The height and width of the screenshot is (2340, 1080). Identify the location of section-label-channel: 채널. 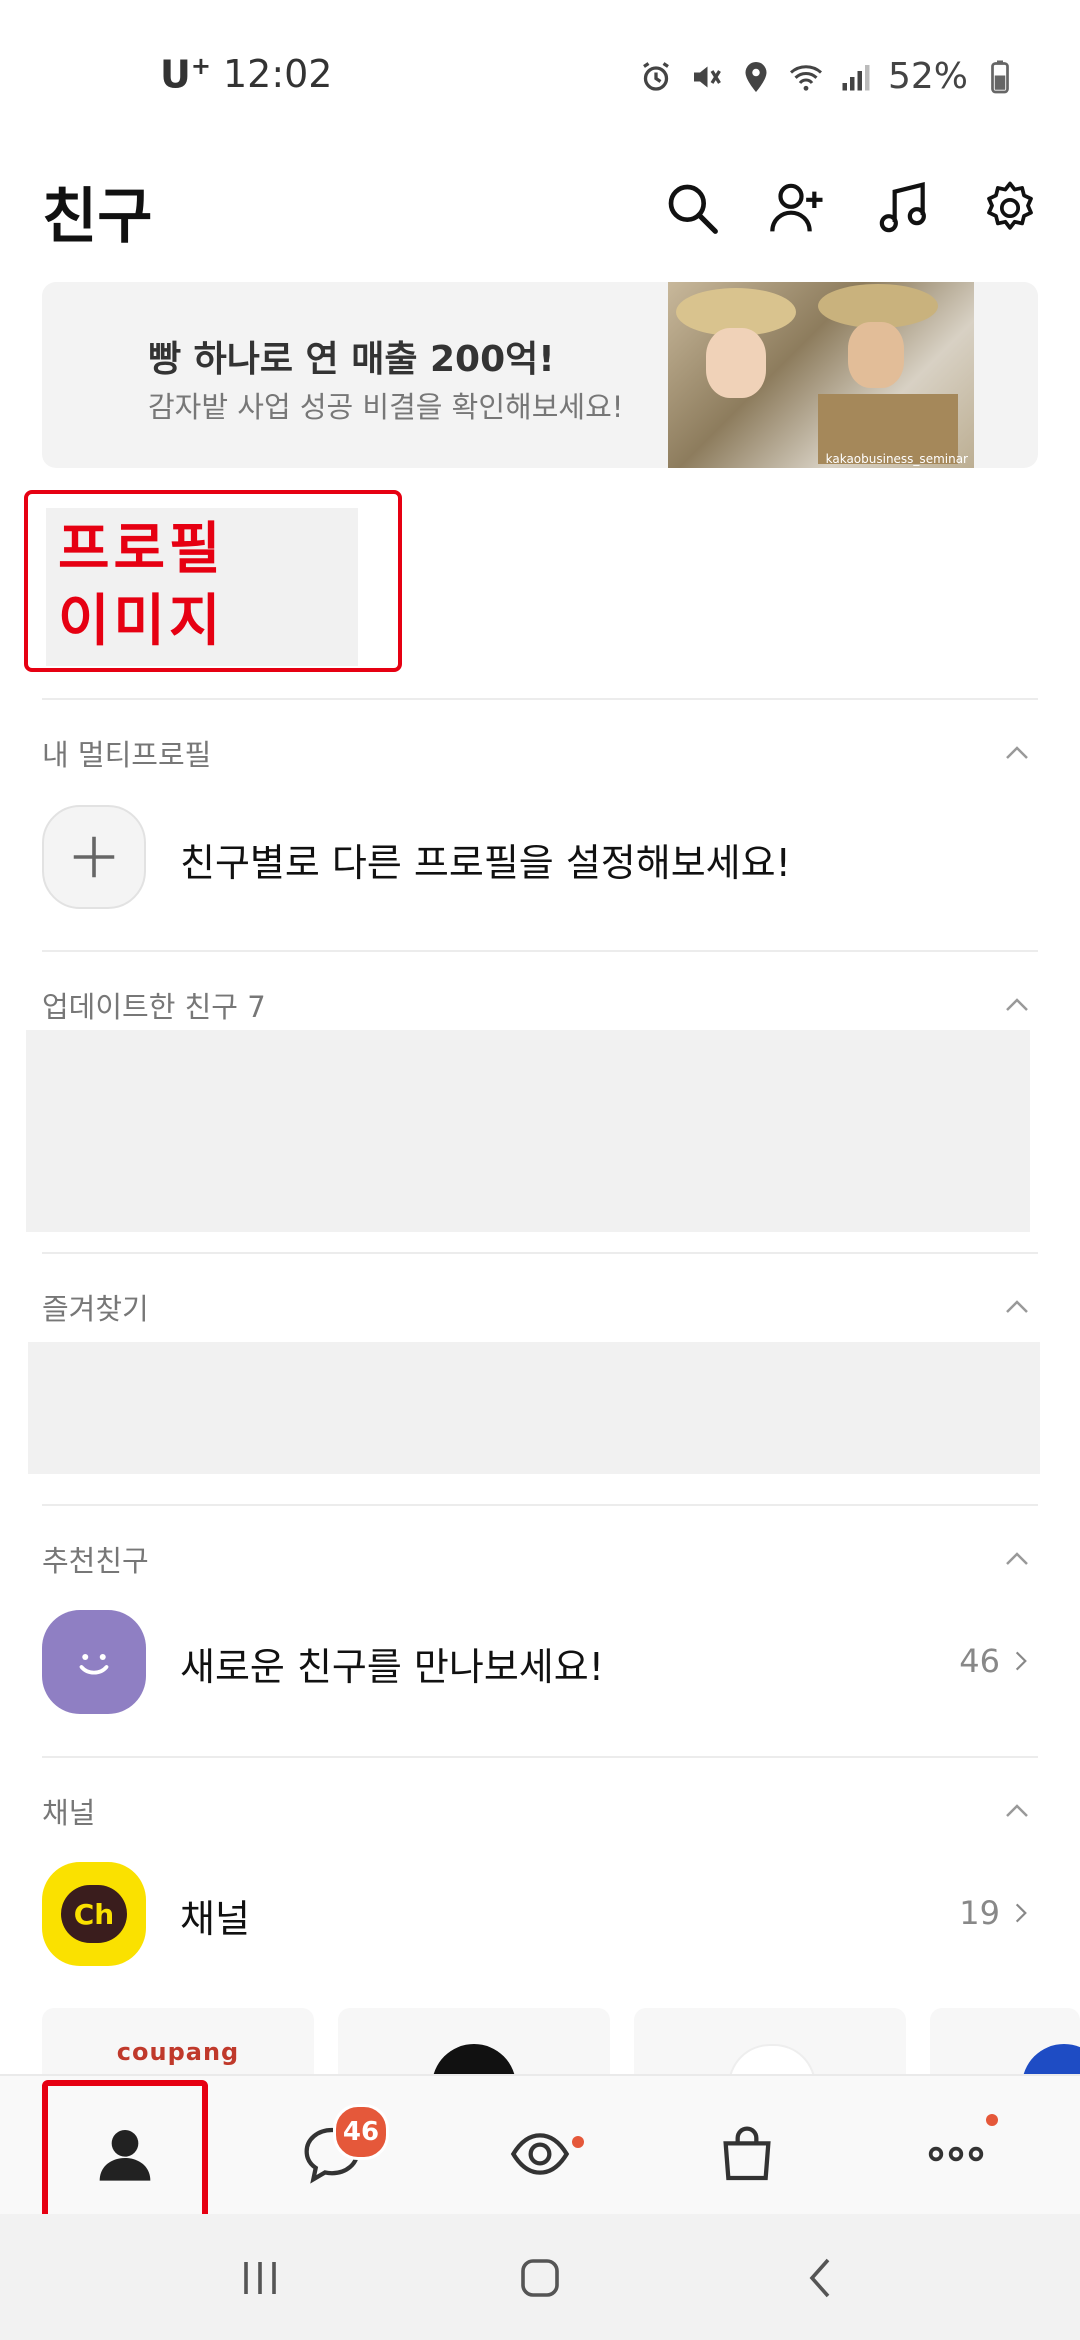
(69, 1813).